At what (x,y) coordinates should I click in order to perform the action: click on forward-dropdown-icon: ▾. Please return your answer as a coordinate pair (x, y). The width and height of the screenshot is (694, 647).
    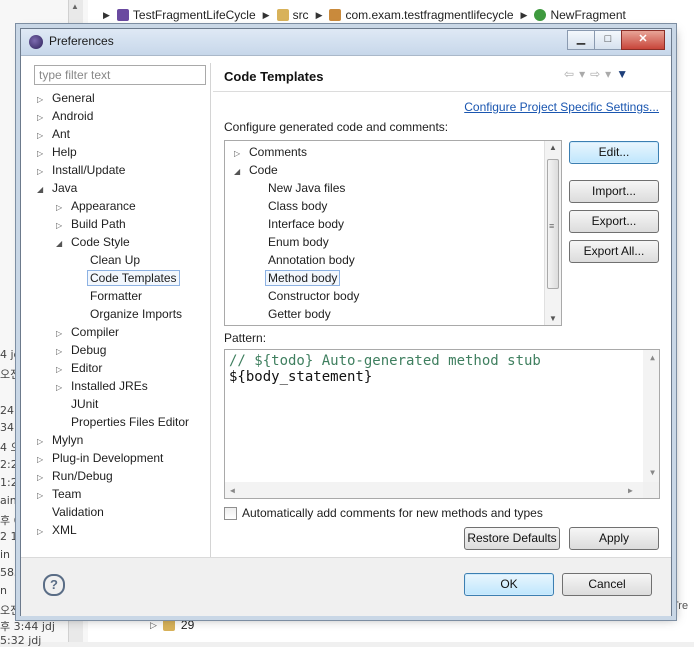
    Looking at the image, I should click on (608, 74).